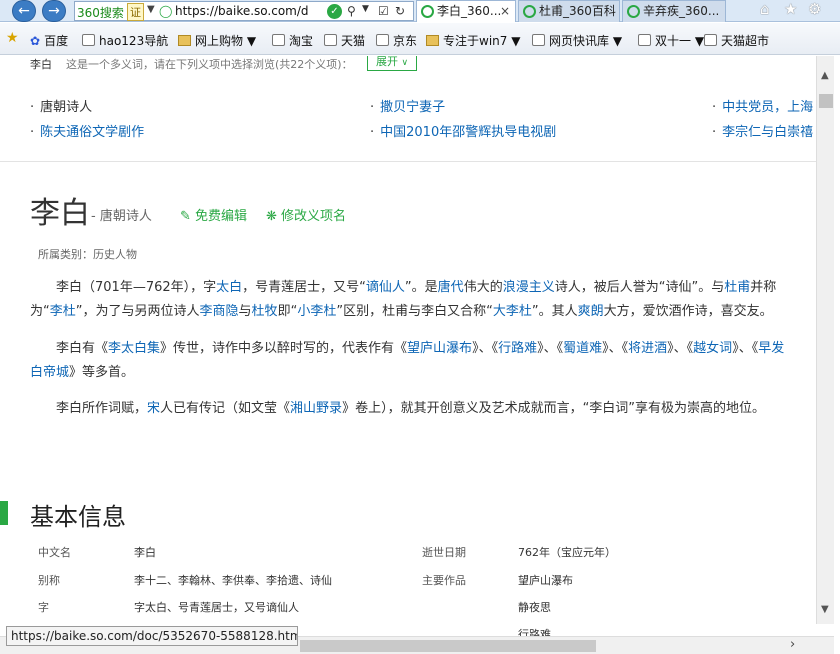  What do you see at coordinates (814, 9) in the screenshot?
I see `gear-icon: ⚙` at bounding box center [814, 9].